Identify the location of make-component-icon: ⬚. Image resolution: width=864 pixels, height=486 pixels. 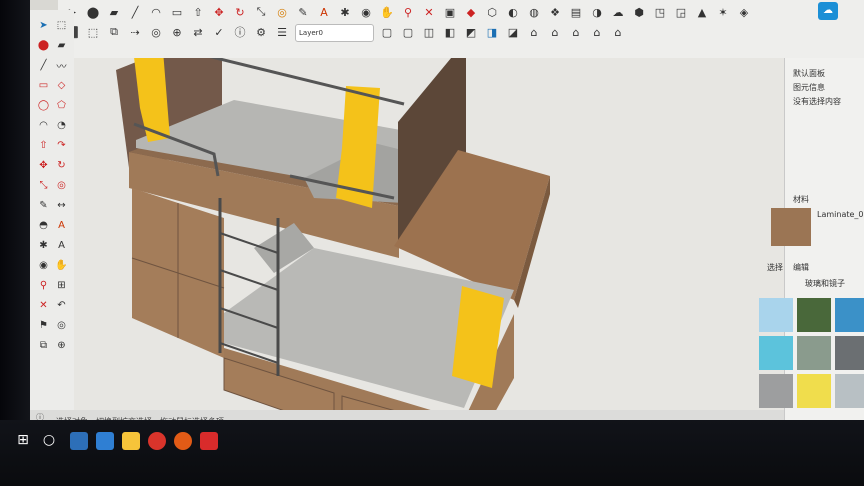
(61, 25).